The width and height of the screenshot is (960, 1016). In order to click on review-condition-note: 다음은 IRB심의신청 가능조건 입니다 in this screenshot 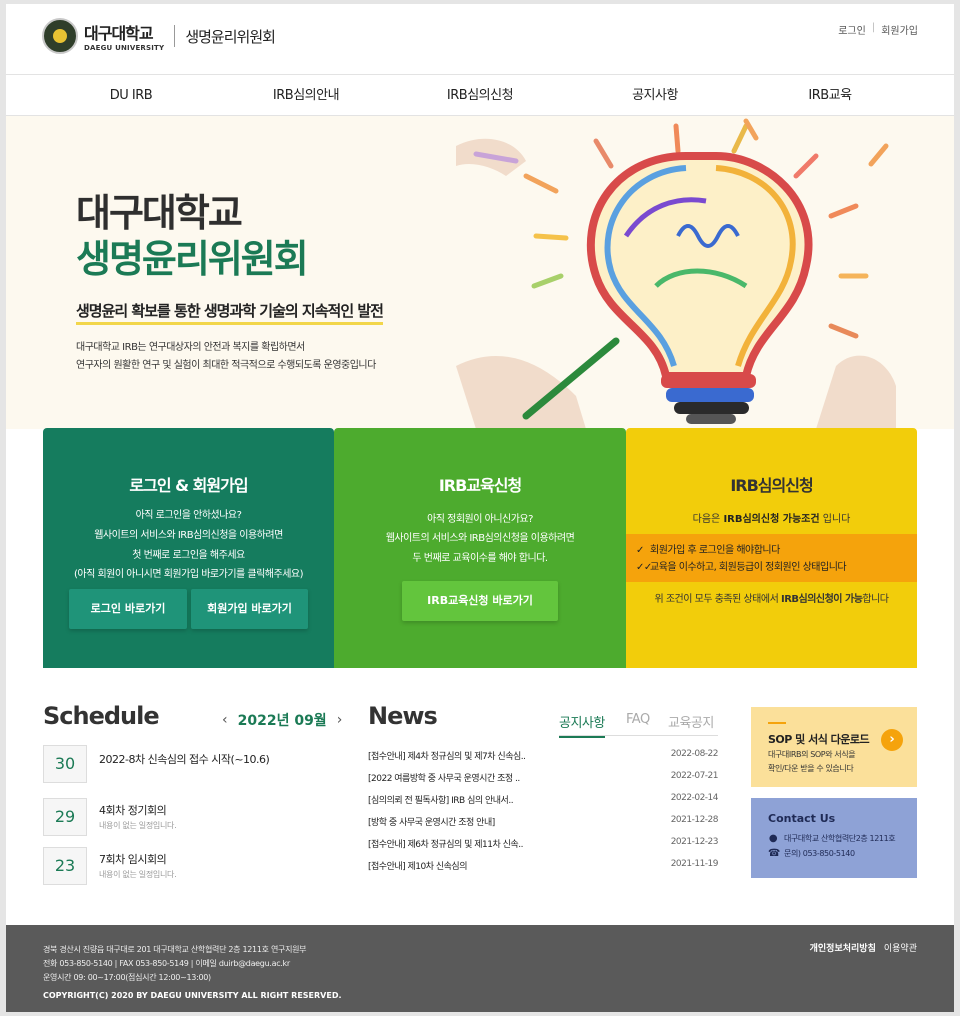, I will do `click(771, 519)`.